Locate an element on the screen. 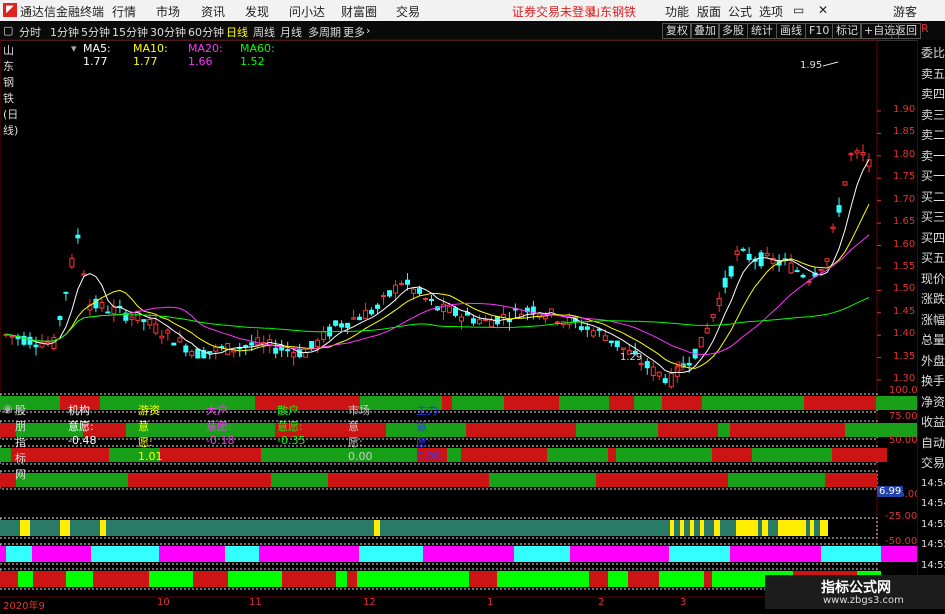  quote-field-label: 涨跌 is located at coordinates (933, 299).